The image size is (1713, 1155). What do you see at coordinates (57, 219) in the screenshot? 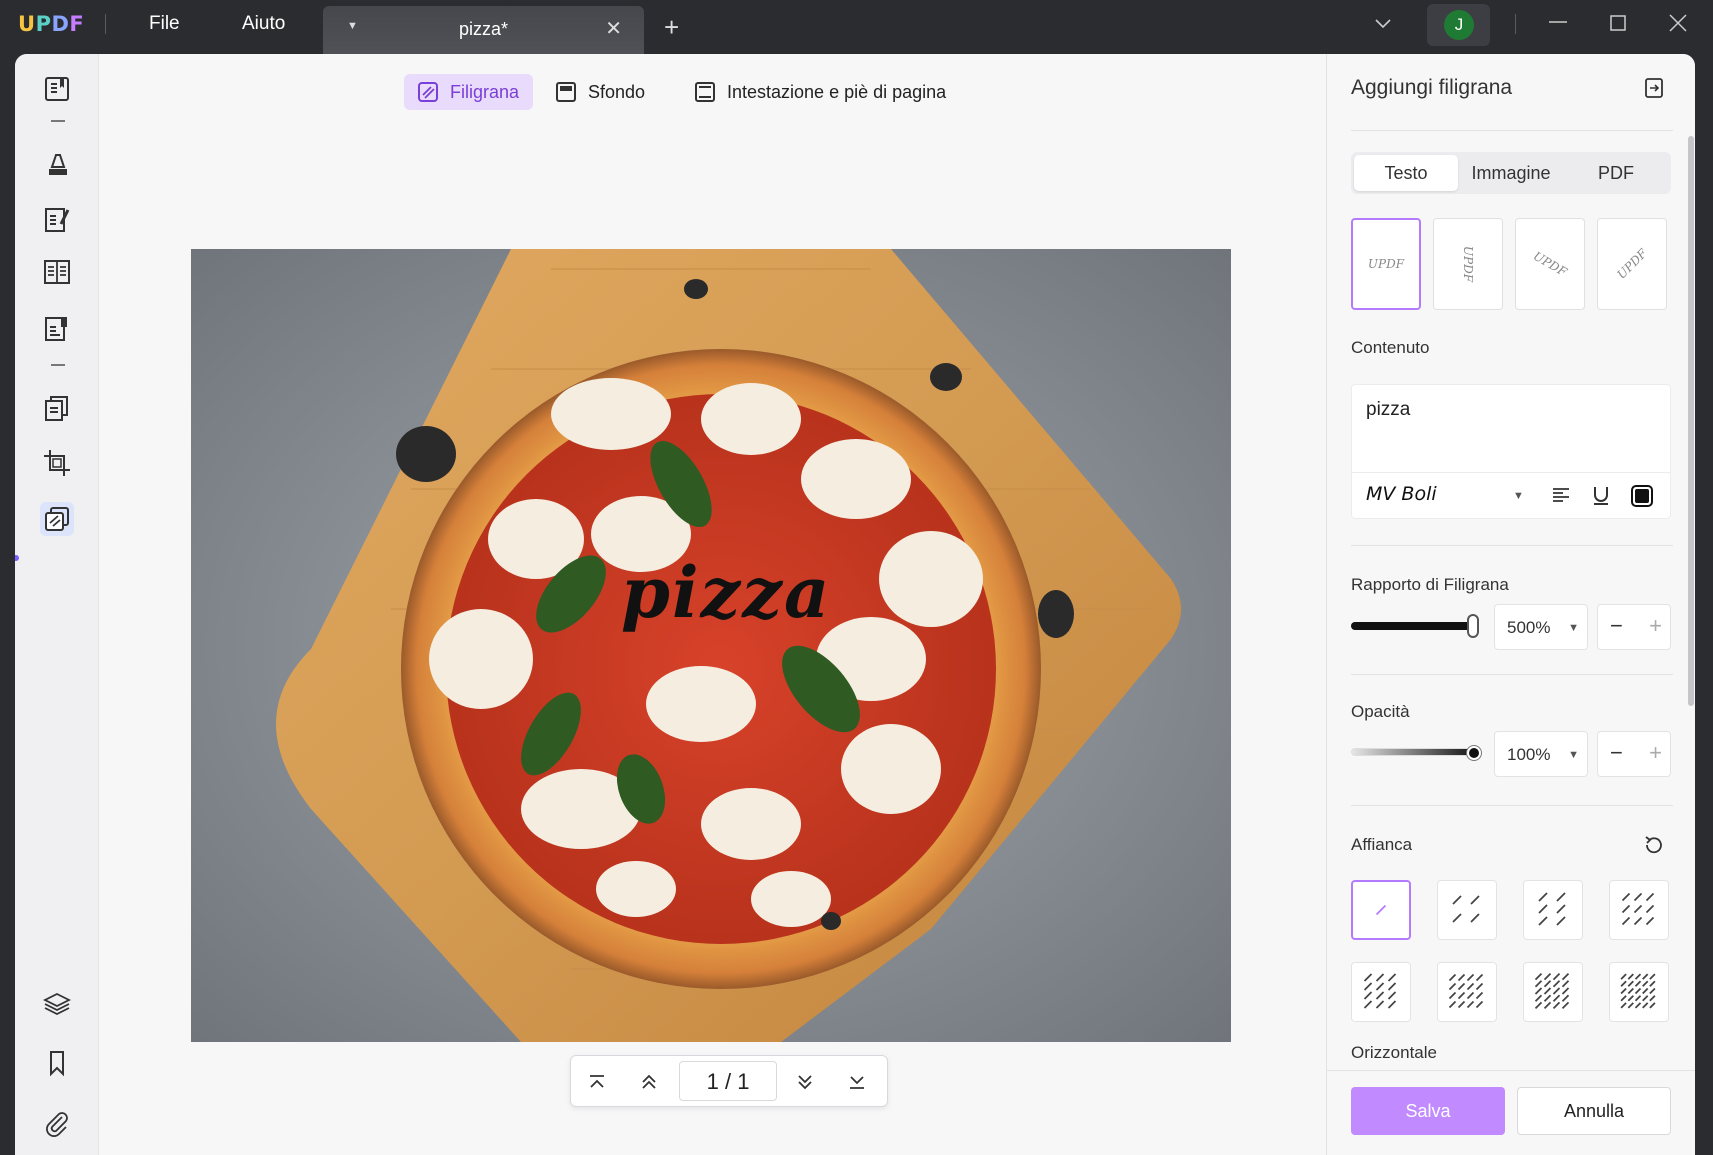
I see `edit-pdf-icon` at bounding box center [57, 219].